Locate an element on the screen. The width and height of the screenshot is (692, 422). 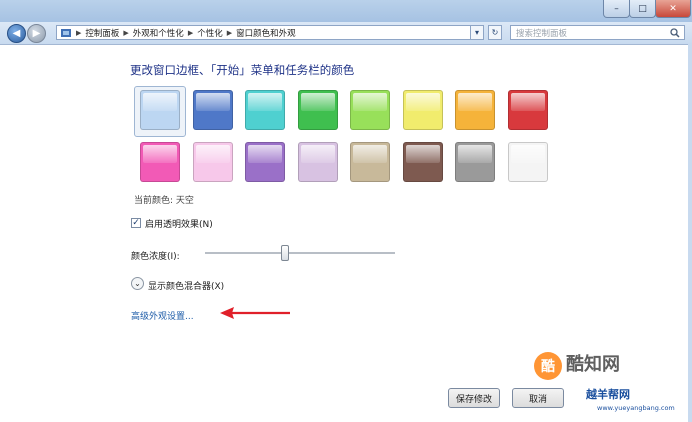
minimize-button: – is located at coordinates (616, 9).